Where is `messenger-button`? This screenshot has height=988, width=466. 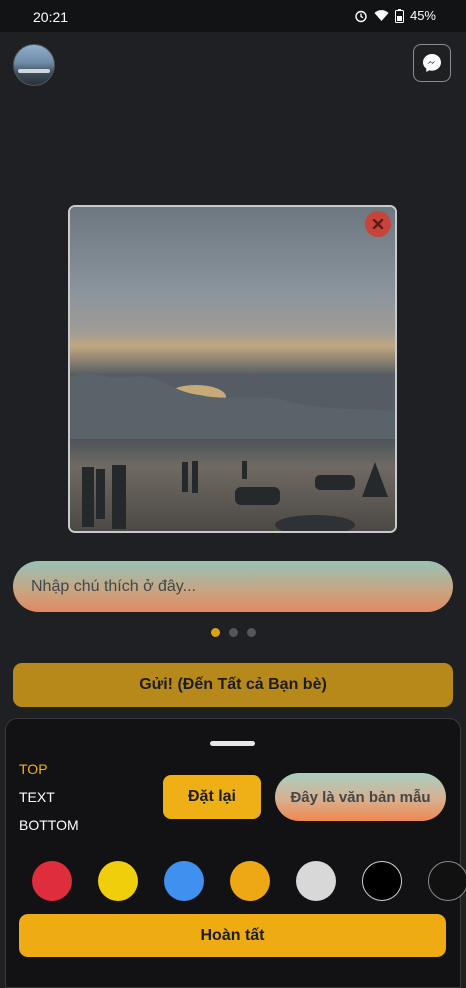 messenger-button is located at coordinates (432, 63).